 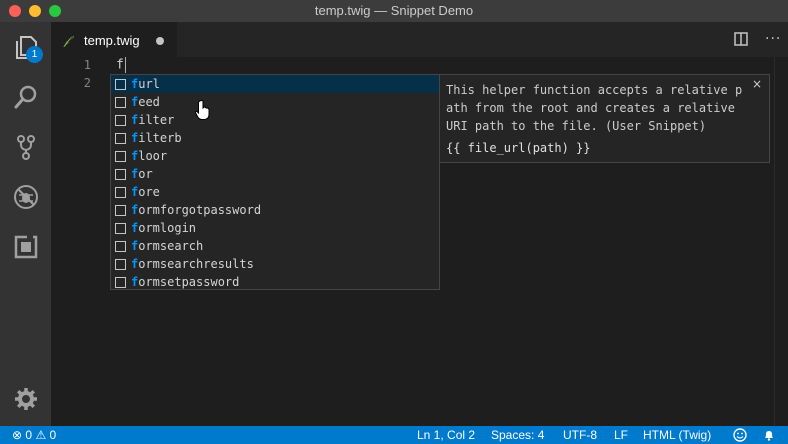 I want to click on line-number: 1, so click(x=87, y=65).